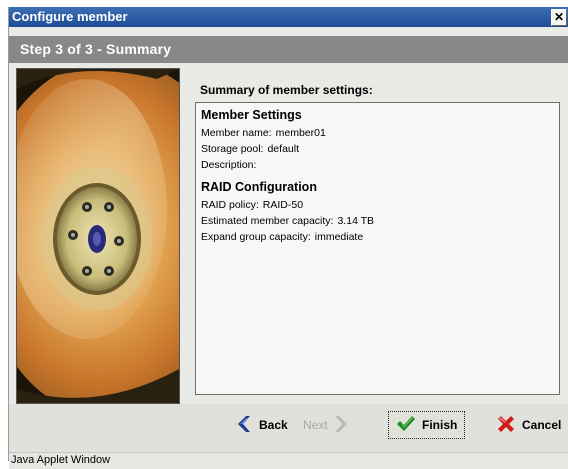 This screenshot has width=568, height=469. I want to click on member-name-value: member01, so click(300, 133).